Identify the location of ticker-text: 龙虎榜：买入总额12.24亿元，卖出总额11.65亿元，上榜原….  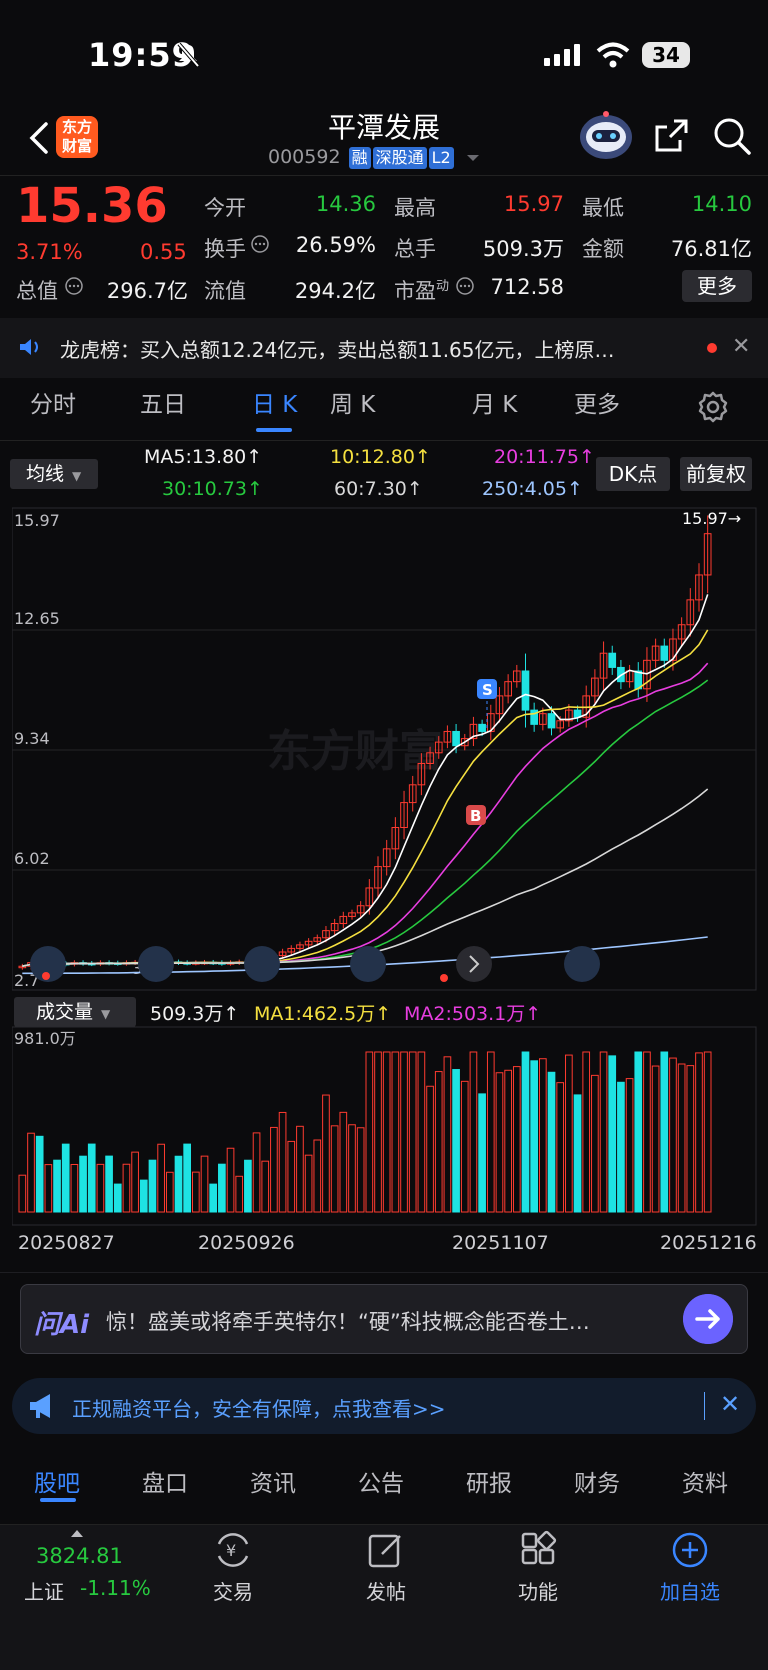
(375, 348).